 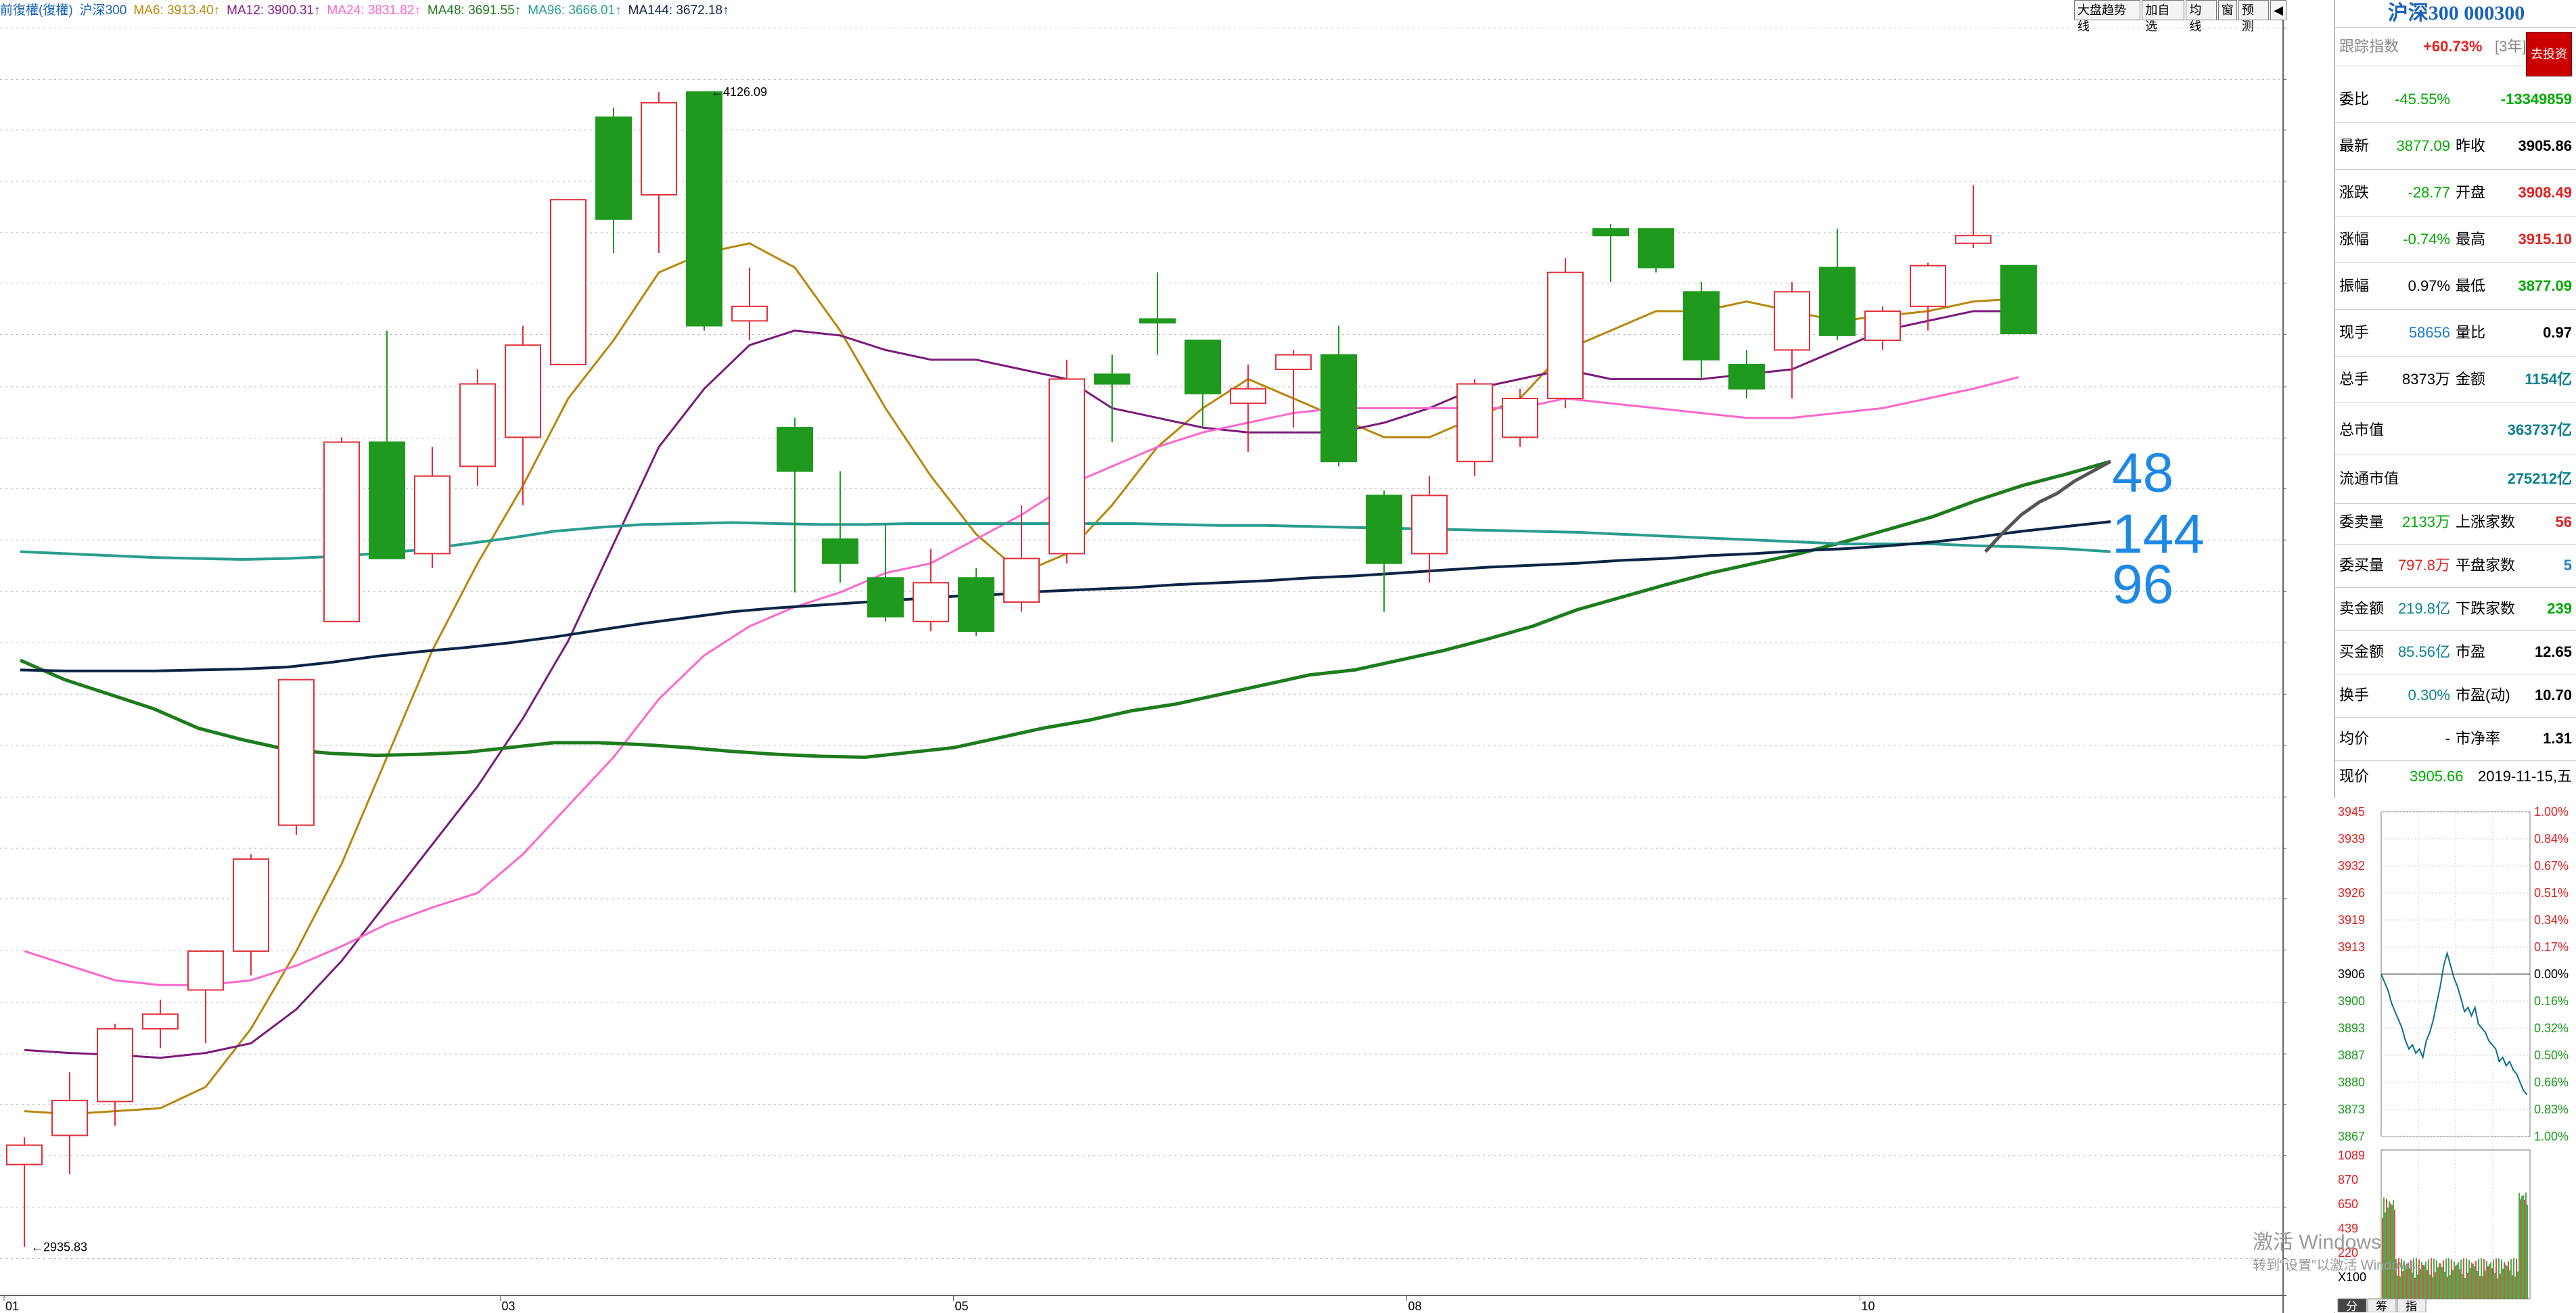 What do you see at coordinates (2362, 608) in the screenshot?
I see `quote-label: 卖金额` at bounding box center [2362, 608].